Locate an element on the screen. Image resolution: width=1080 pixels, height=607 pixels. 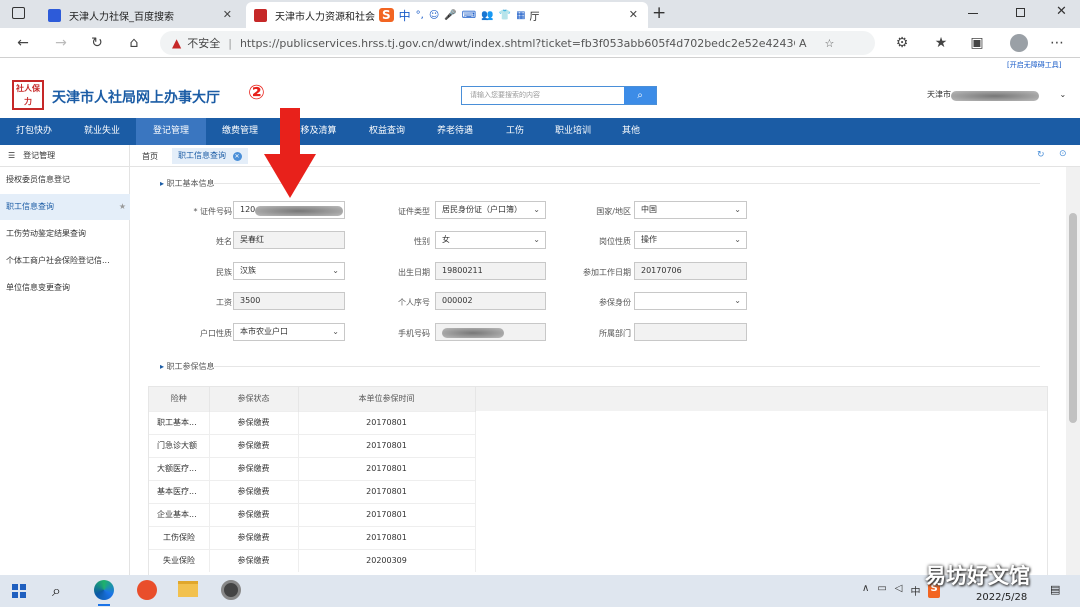
nation-label: 民族 is located at coordinates (224, 272).